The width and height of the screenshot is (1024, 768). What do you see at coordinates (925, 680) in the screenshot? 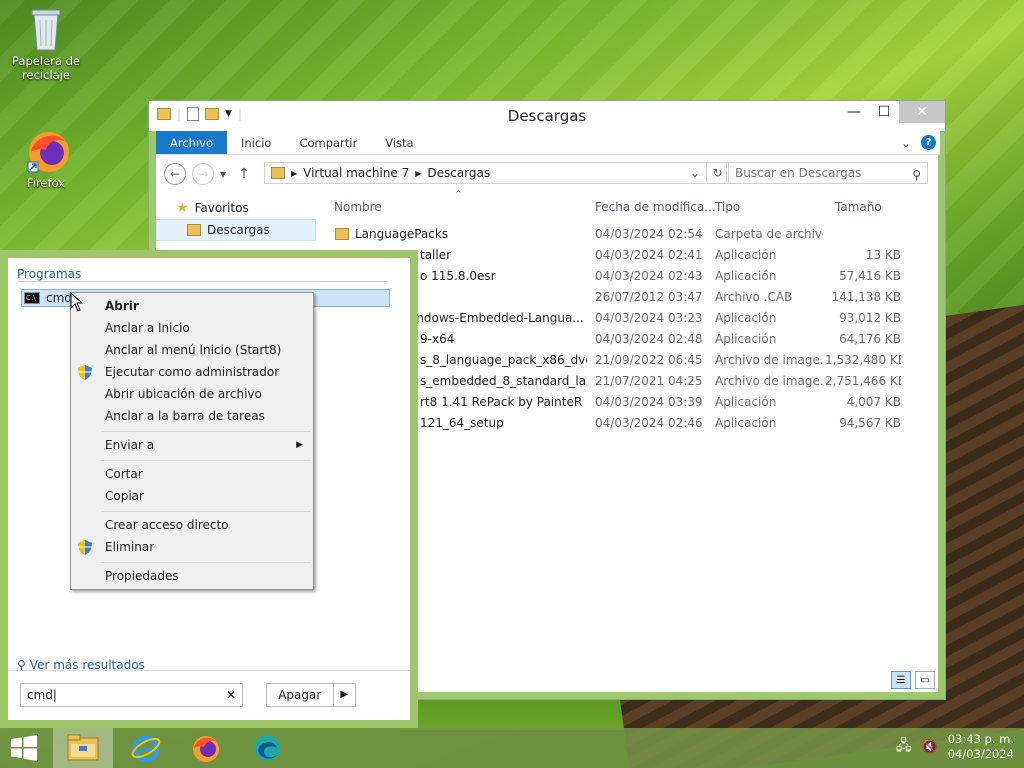
I see `large-icons-view-icon: ▭` at bounding box center [925, 680].